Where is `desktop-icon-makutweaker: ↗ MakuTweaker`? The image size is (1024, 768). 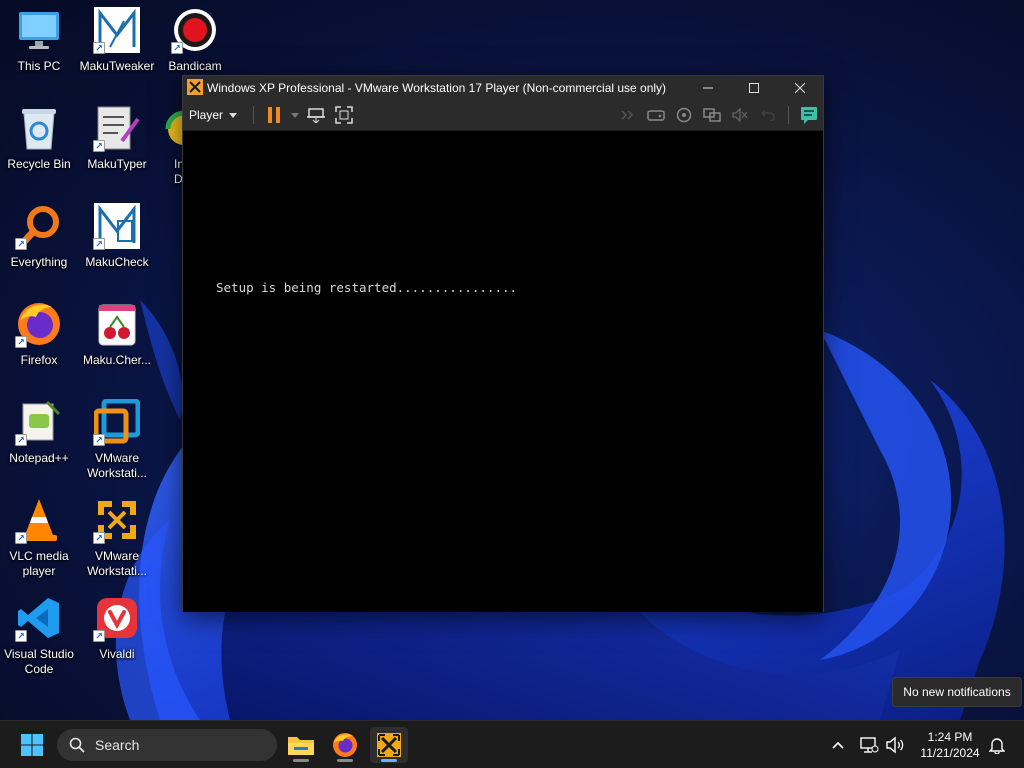
desktop-icon-makutweaker: ↗ MakuTweaker is located at coordinates (117, 50).